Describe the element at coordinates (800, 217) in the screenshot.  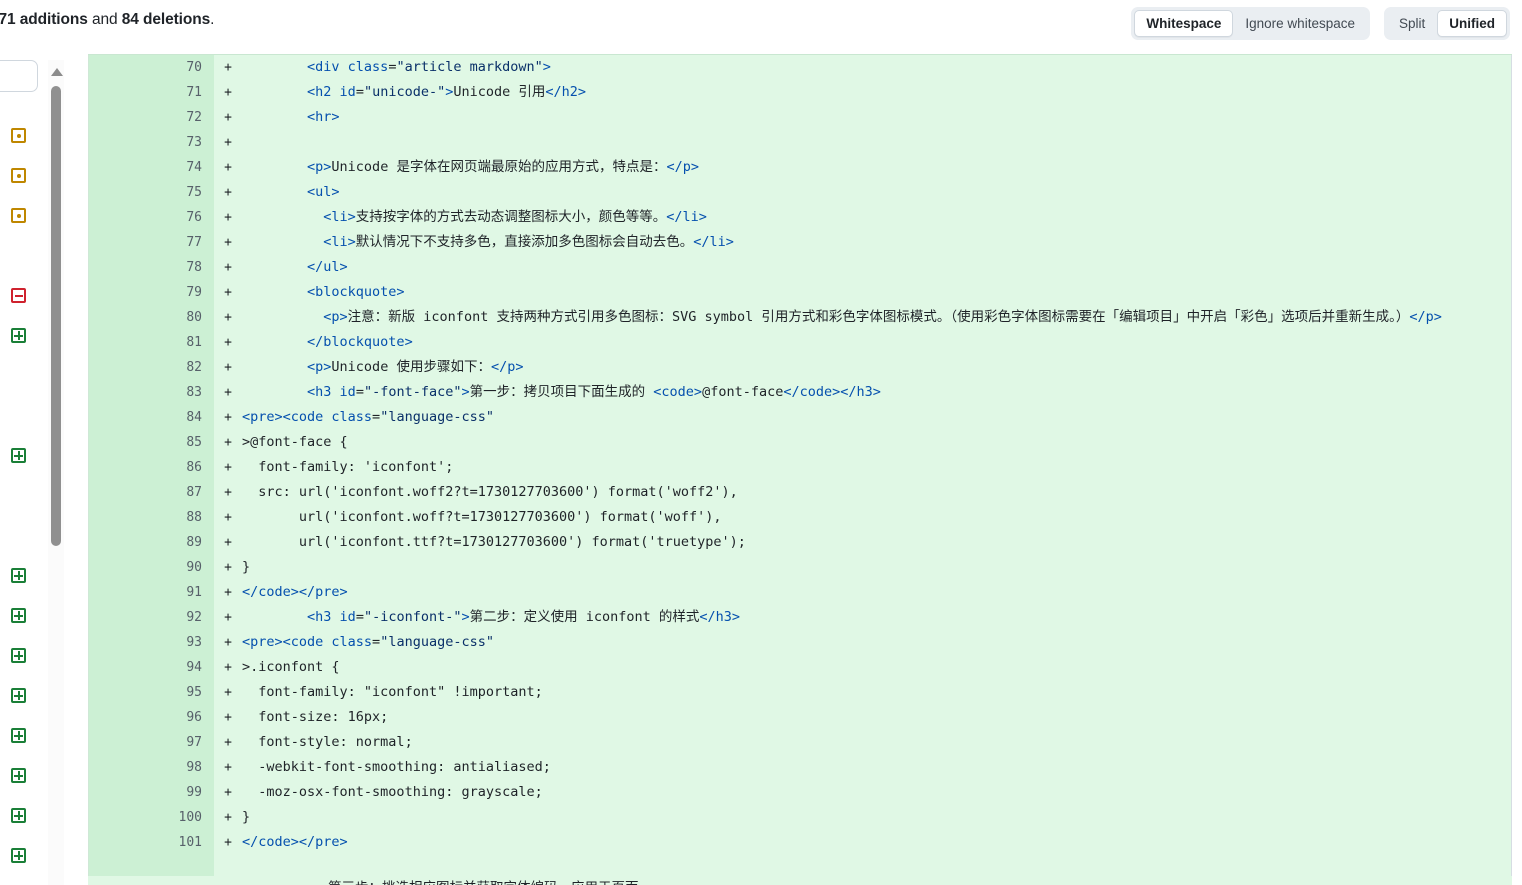
I see `diff-row: 76 + <li>支持按字体的方式去动态调整图标大小，颜色等等。</li>` at that location.